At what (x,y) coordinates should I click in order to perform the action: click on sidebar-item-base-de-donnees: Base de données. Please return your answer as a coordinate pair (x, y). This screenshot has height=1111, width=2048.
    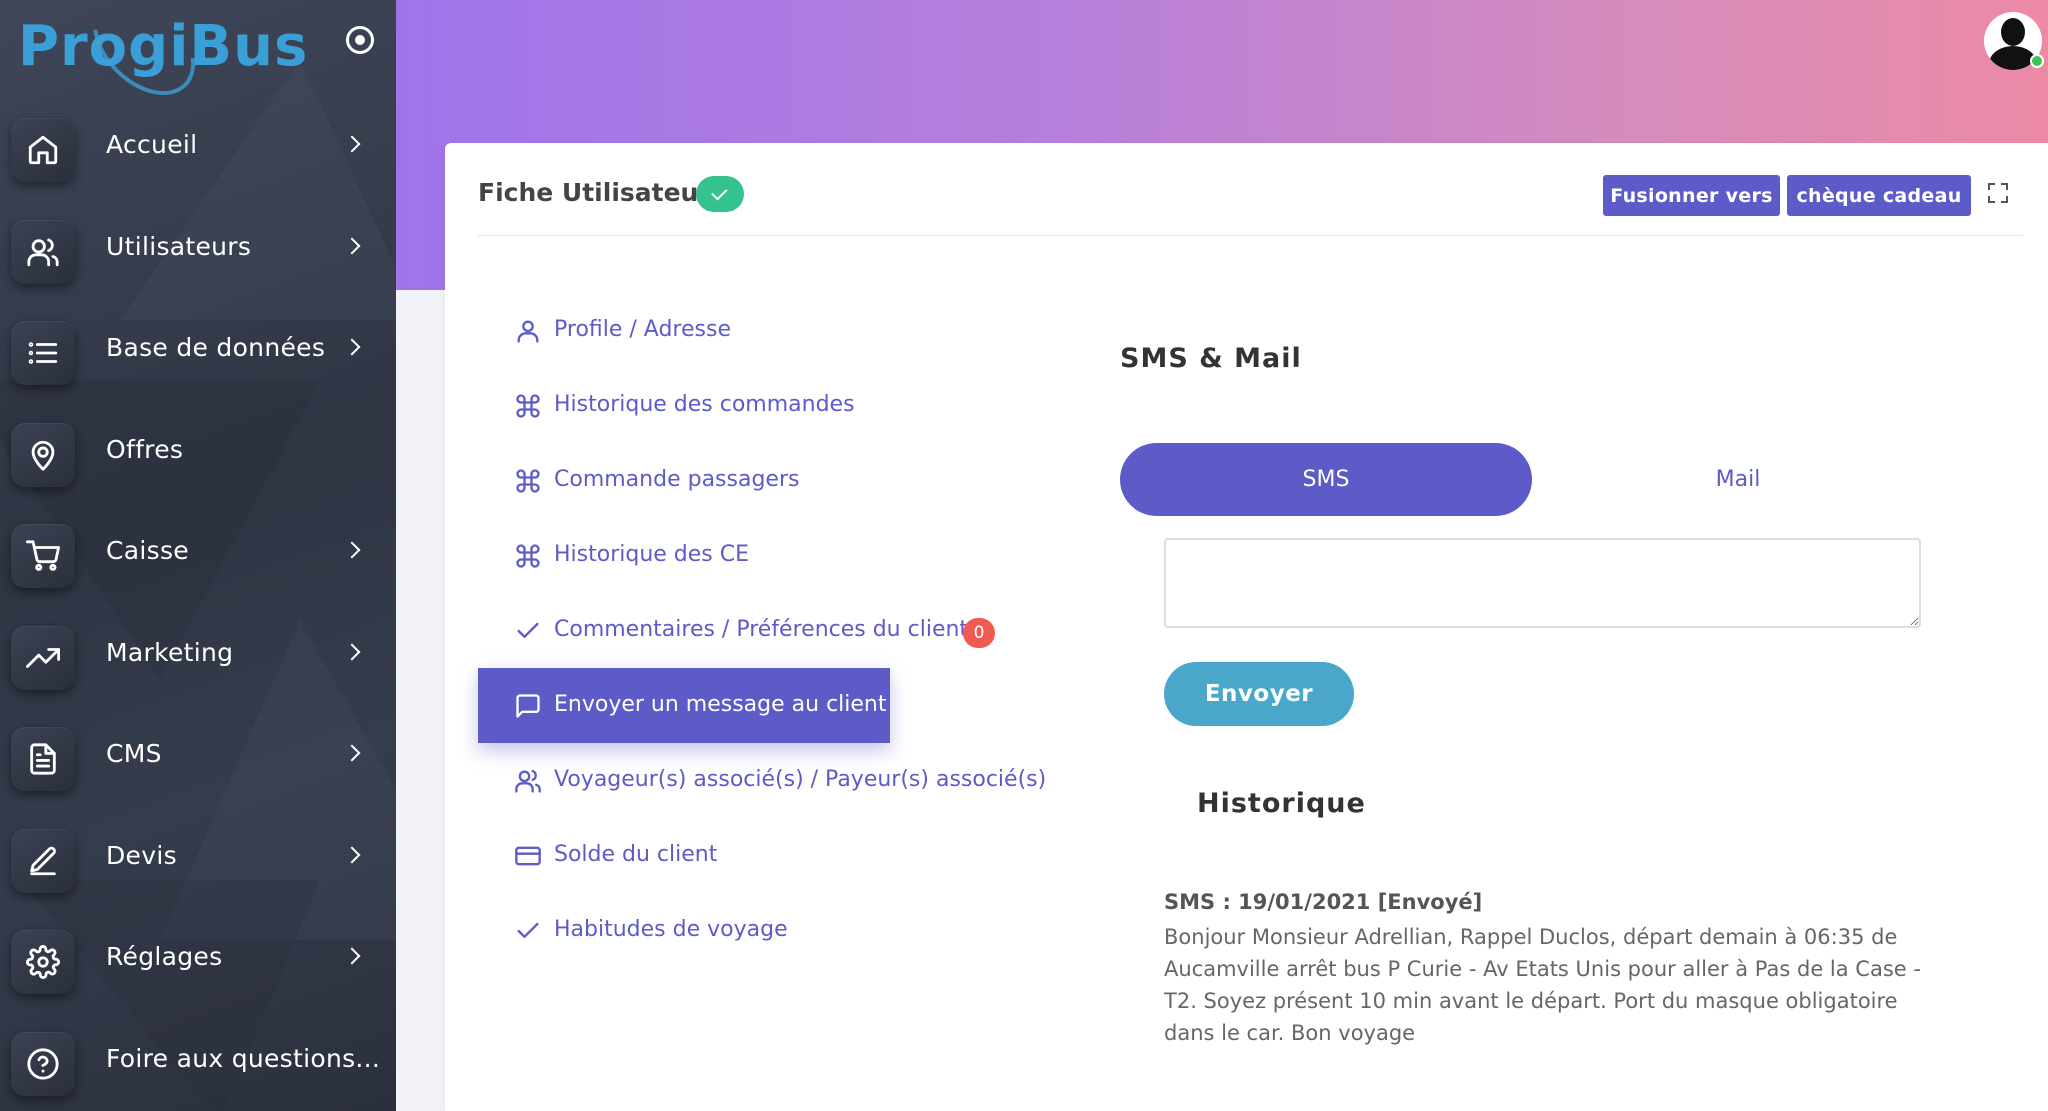
    Looking at the image, I should click on (198, 354).